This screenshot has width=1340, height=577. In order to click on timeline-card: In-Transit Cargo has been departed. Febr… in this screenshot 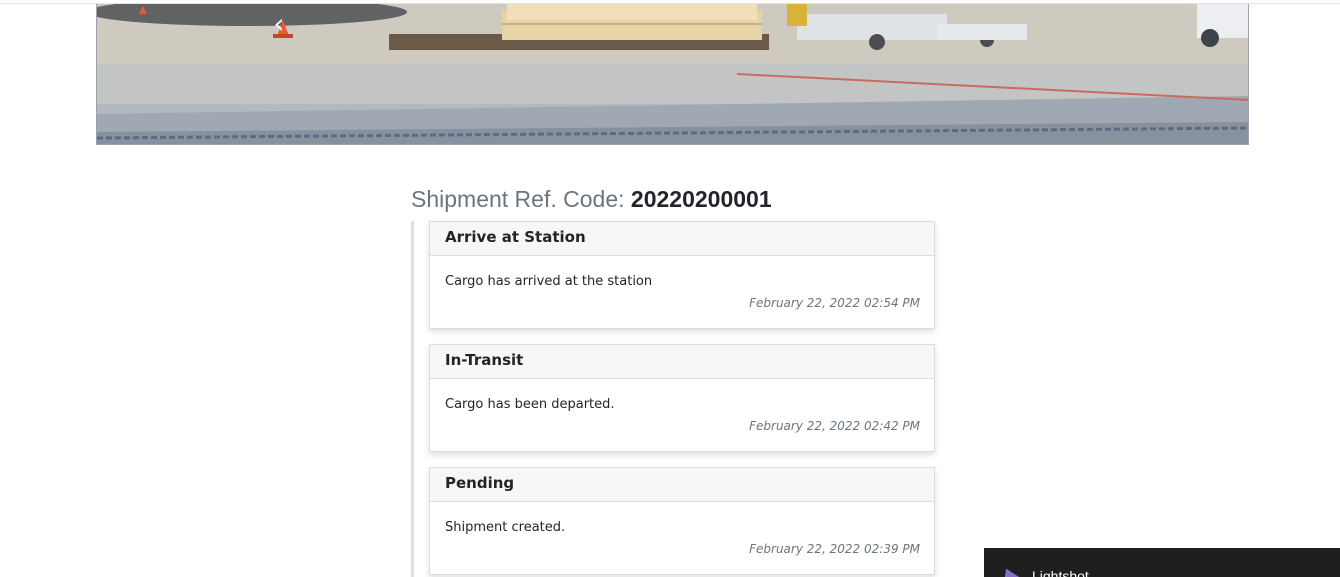, I will do `click(682, 398)`.